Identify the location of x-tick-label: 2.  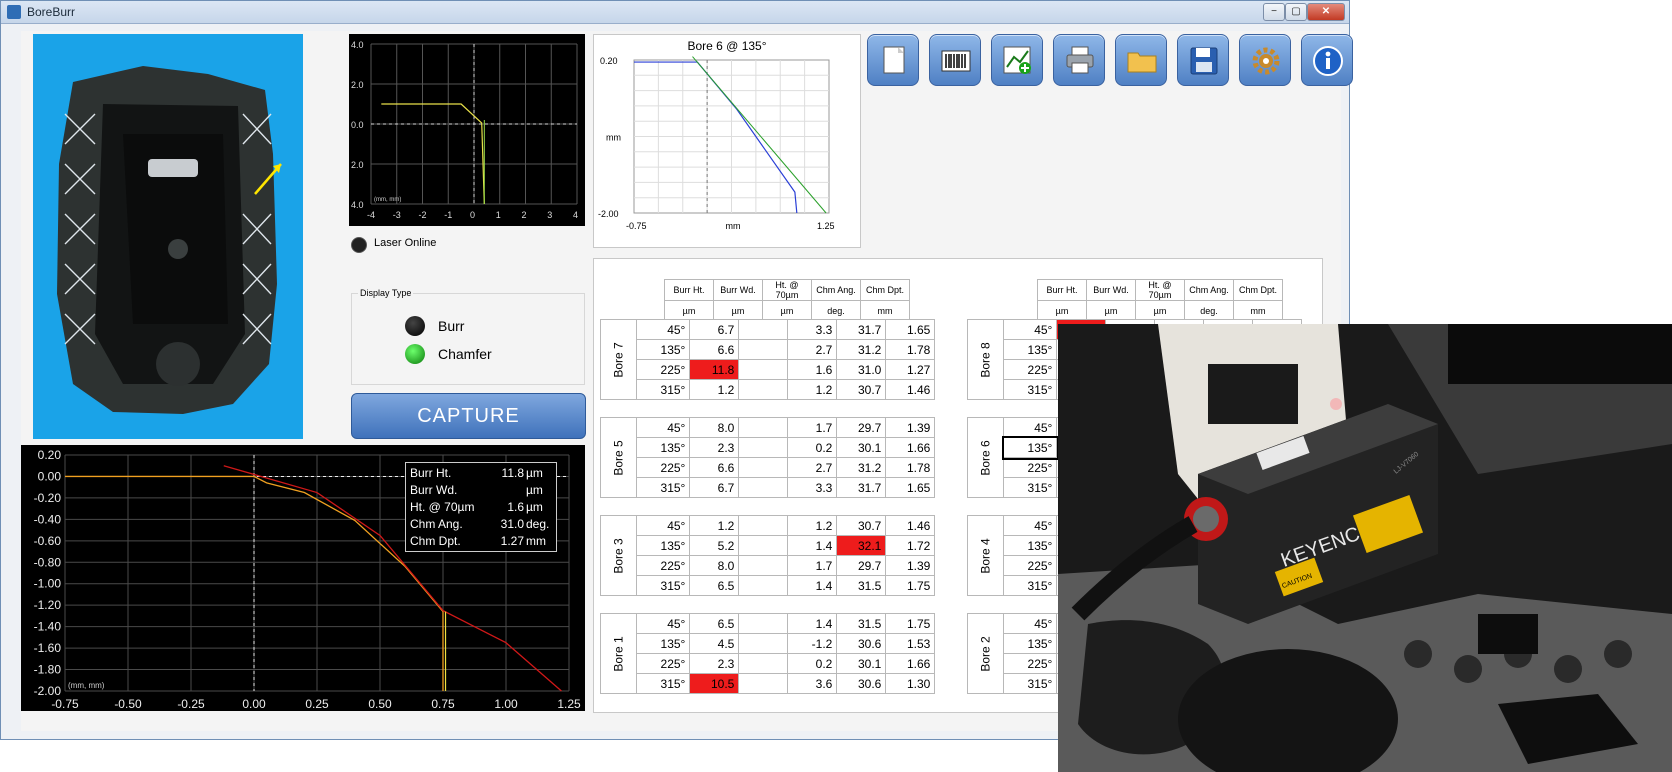
(524, 215).